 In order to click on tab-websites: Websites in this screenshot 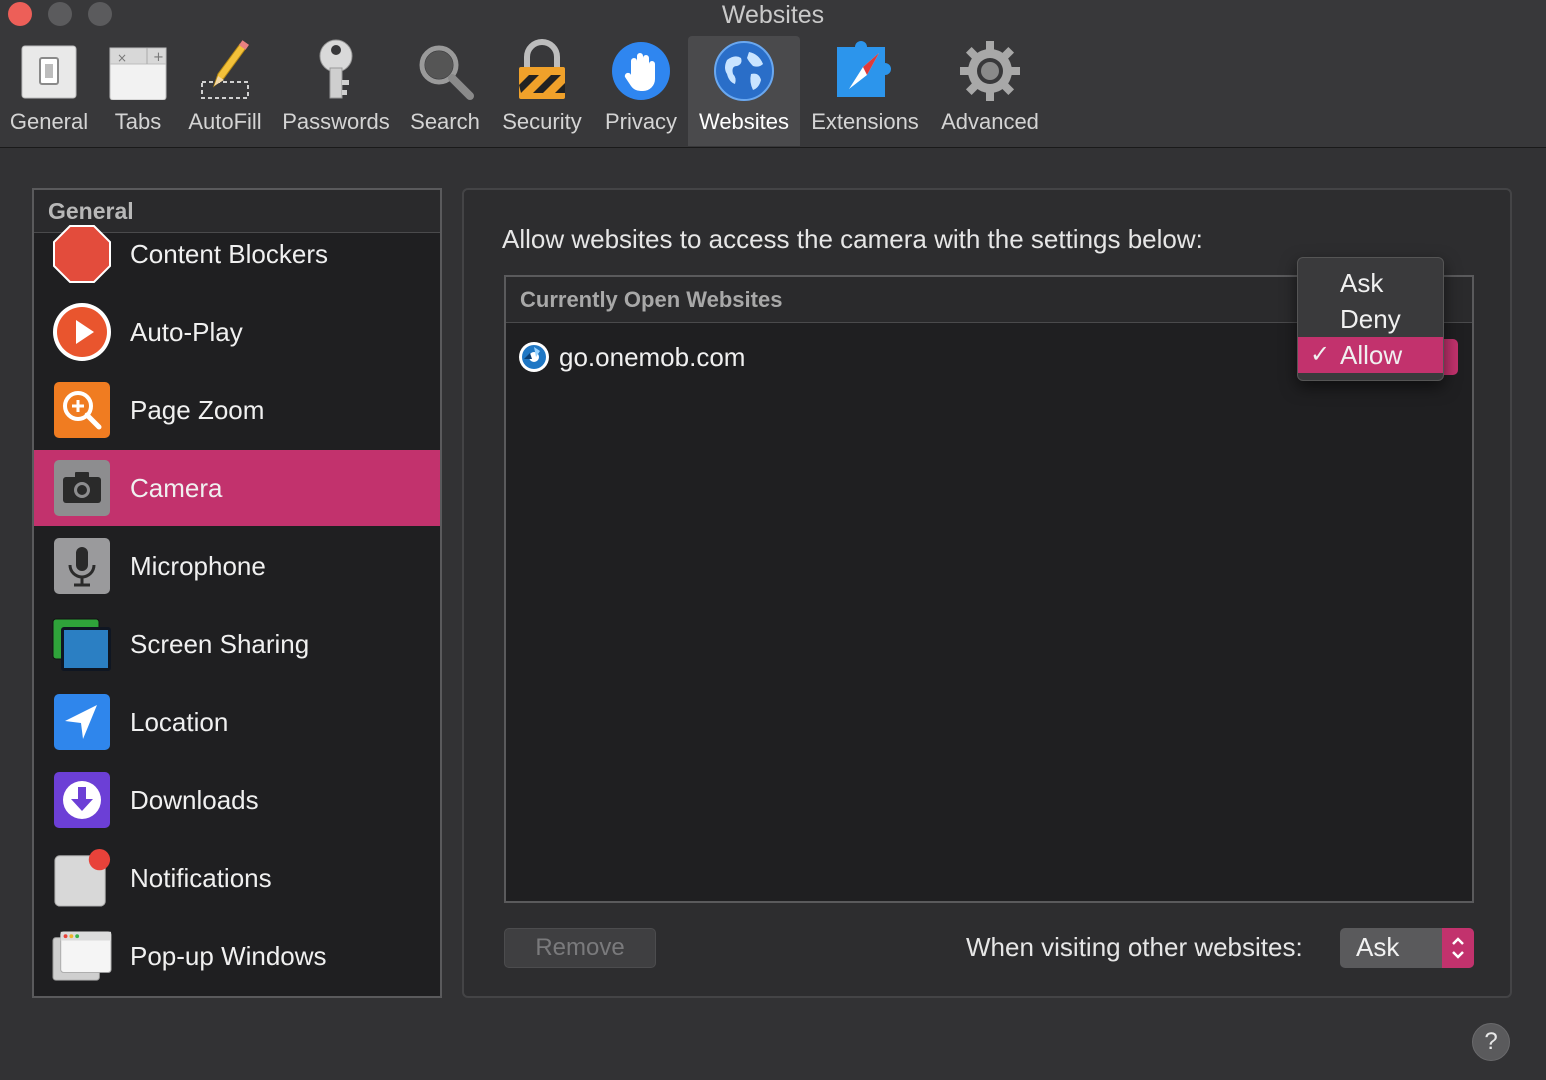, I will do `click(744, 91)`.